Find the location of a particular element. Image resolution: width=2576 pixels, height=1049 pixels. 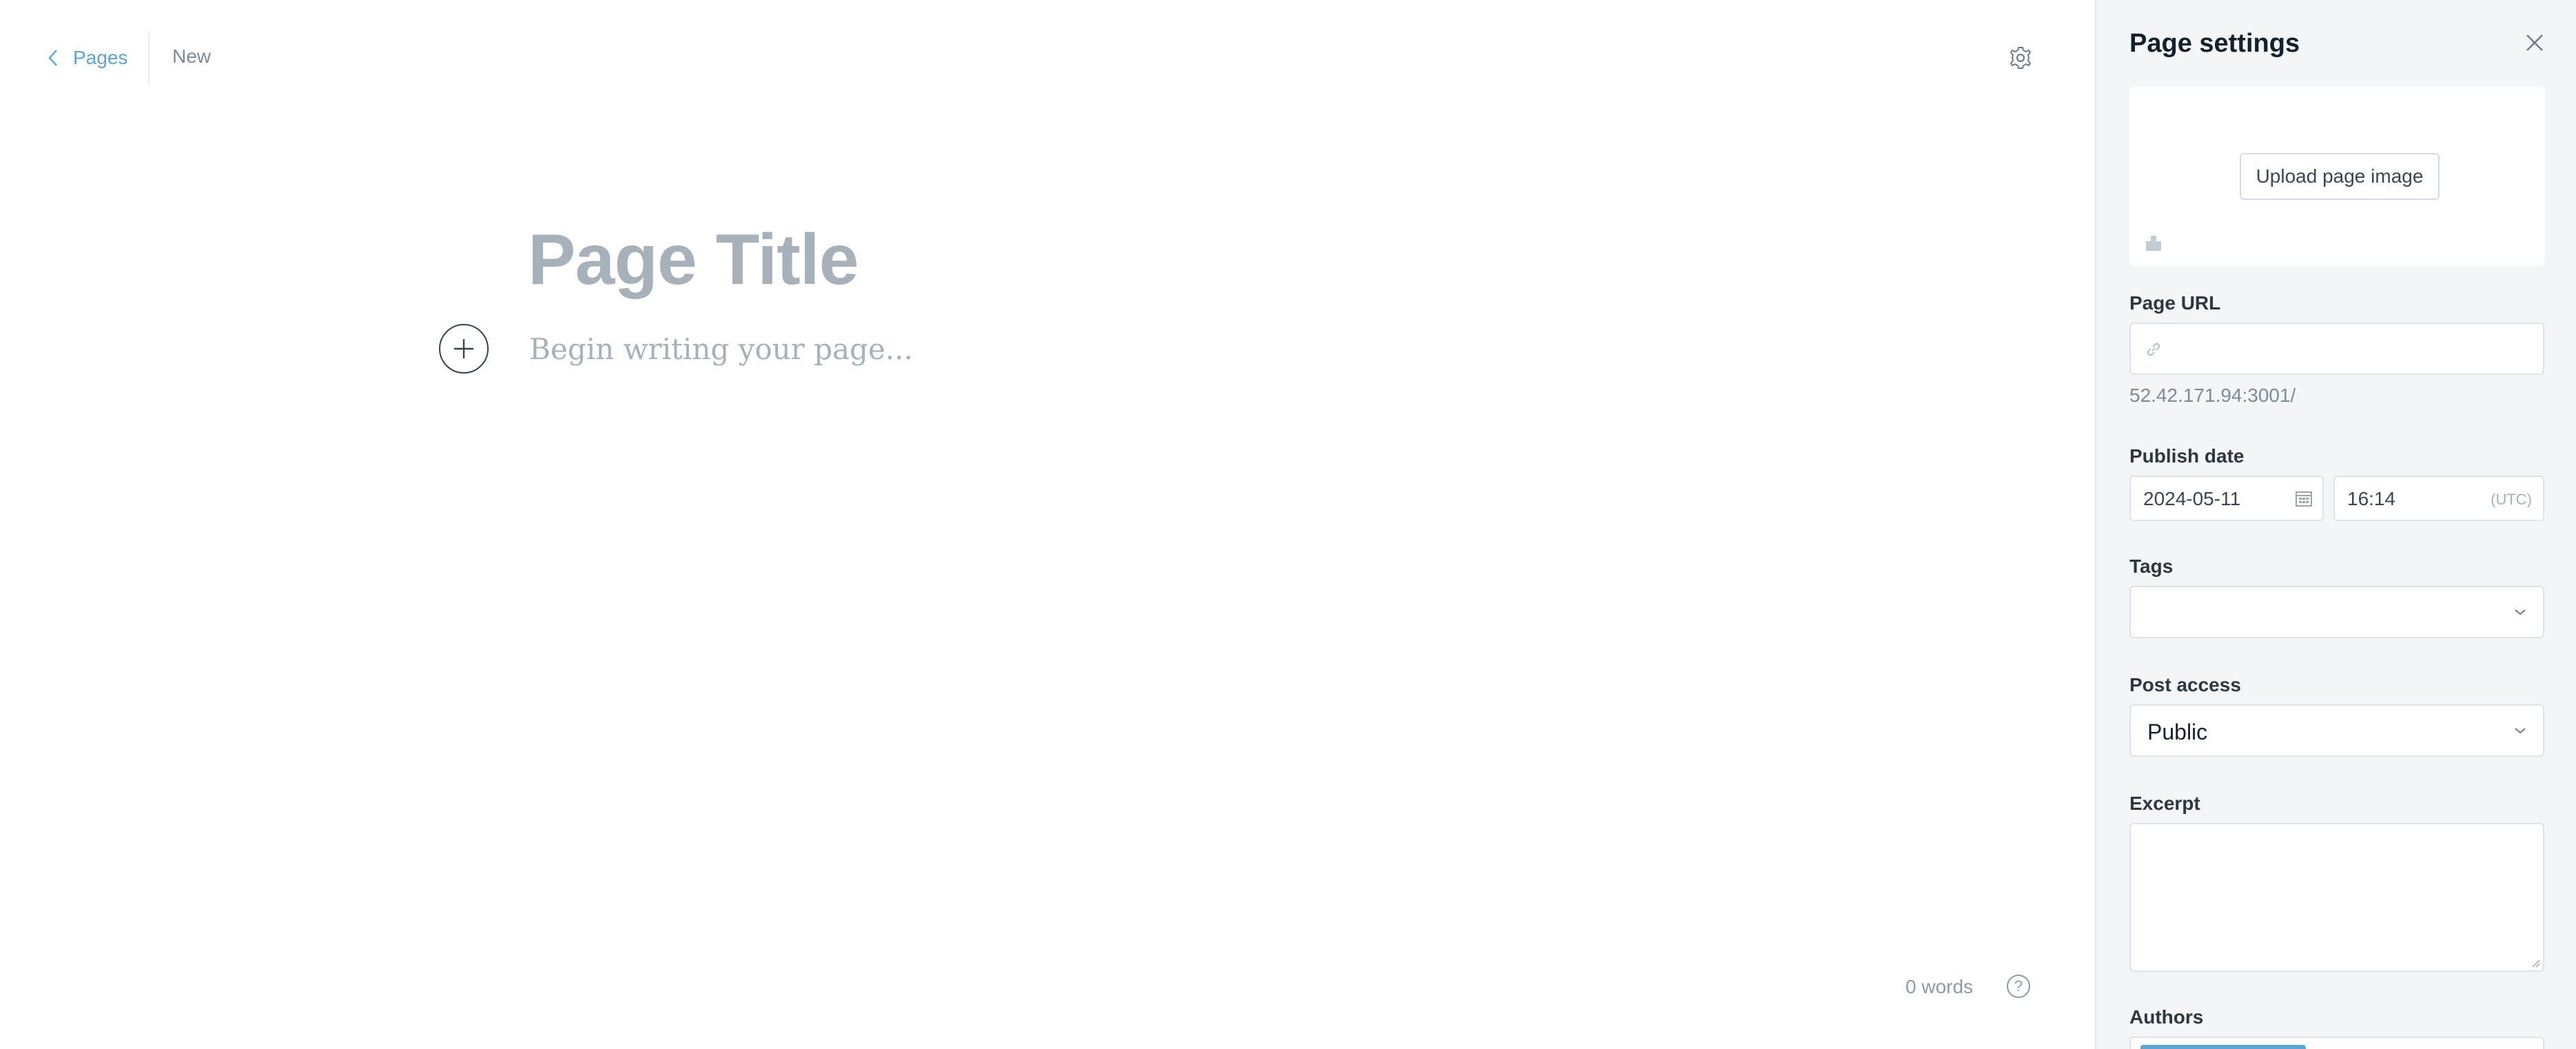

publish-date-value: 2024-05-11 is located at coordinates (2192, 498).